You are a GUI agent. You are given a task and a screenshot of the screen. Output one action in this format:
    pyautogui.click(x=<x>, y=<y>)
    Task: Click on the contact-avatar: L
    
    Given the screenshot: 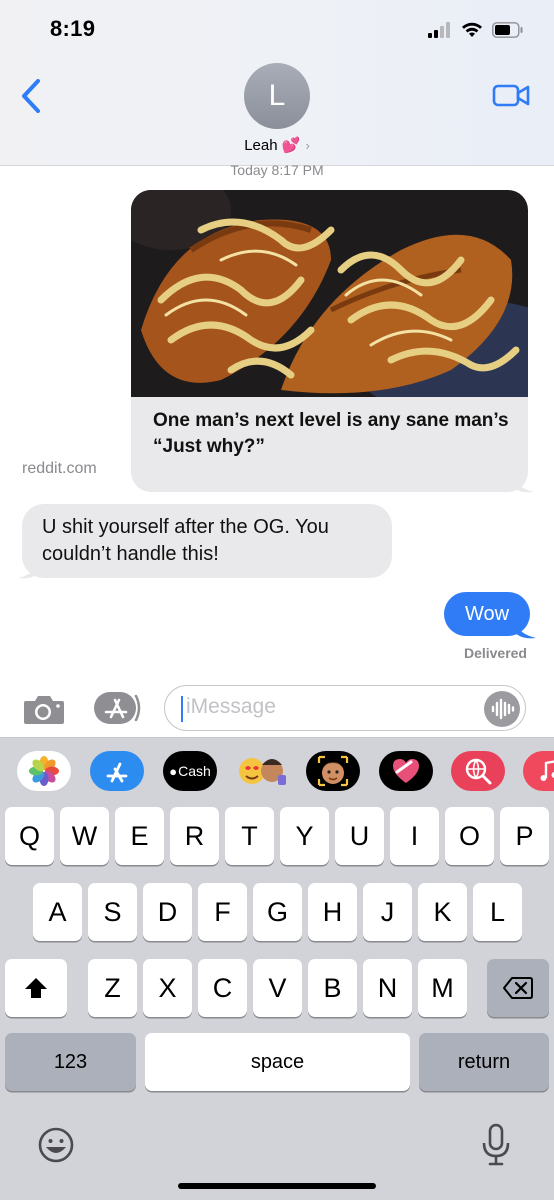 What is the action you would take?
    pyautogui.click(x=277, y=96)
    